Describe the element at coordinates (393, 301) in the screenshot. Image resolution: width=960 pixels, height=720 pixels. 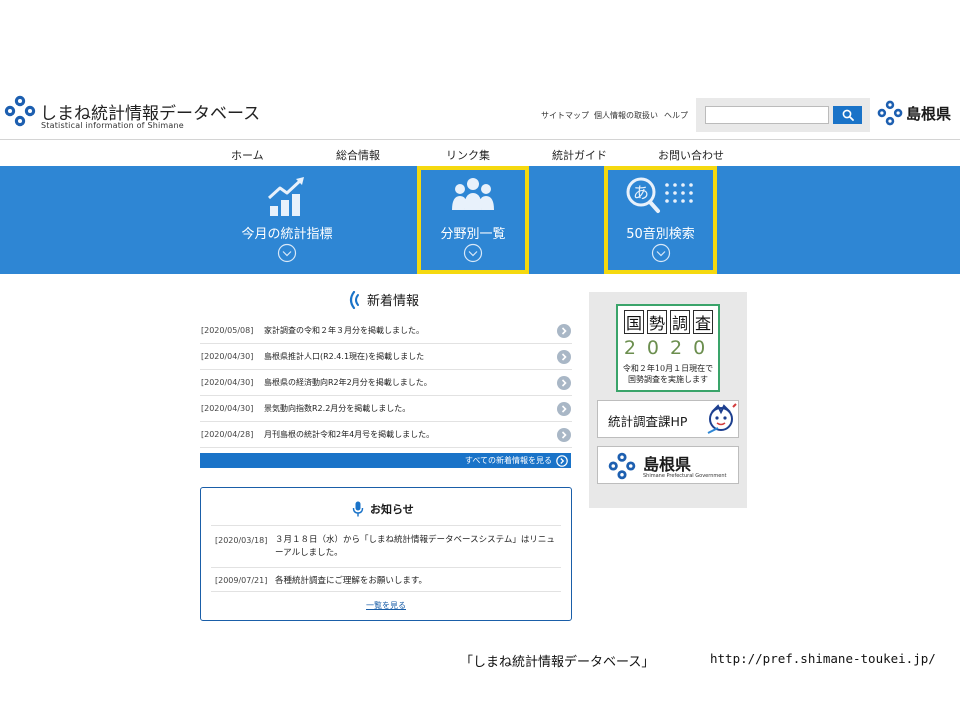
I see `news-heading-label: 新着情報` at that location.